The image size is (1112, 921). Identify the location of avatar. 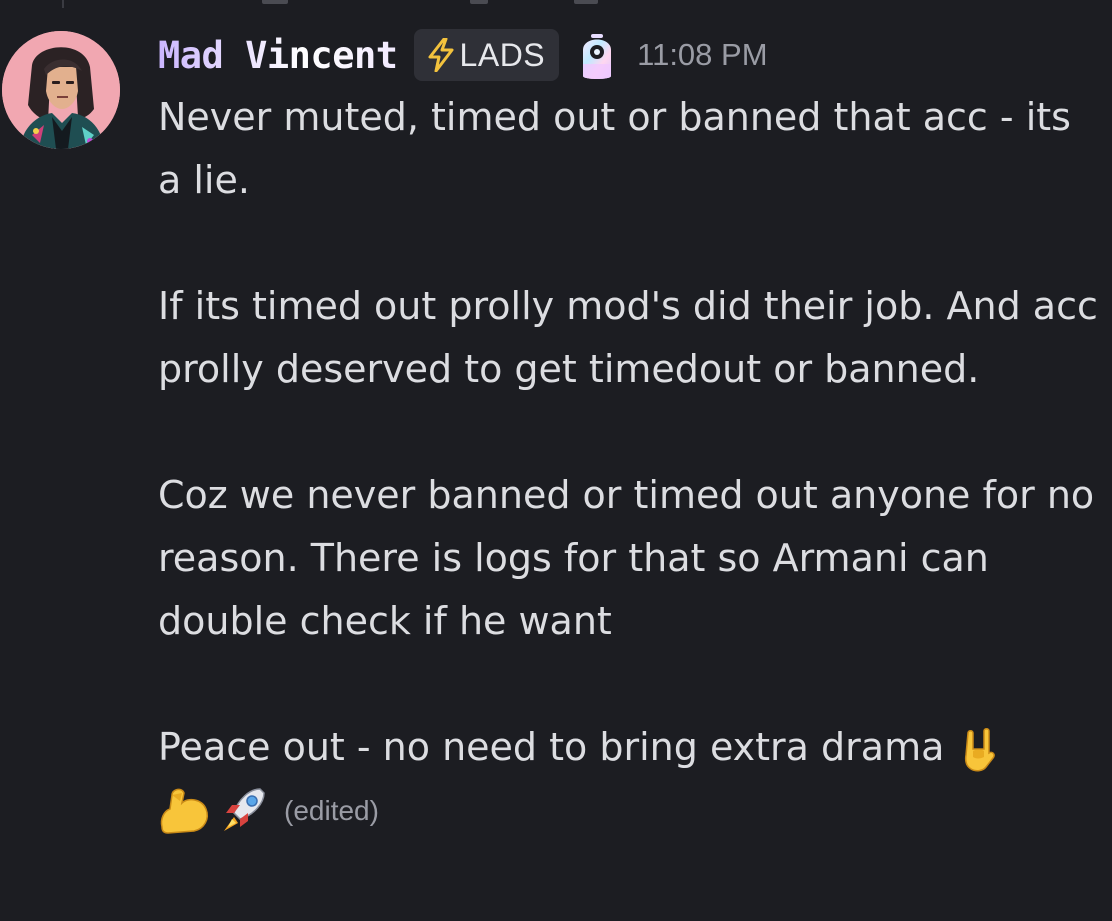
(61, 90).